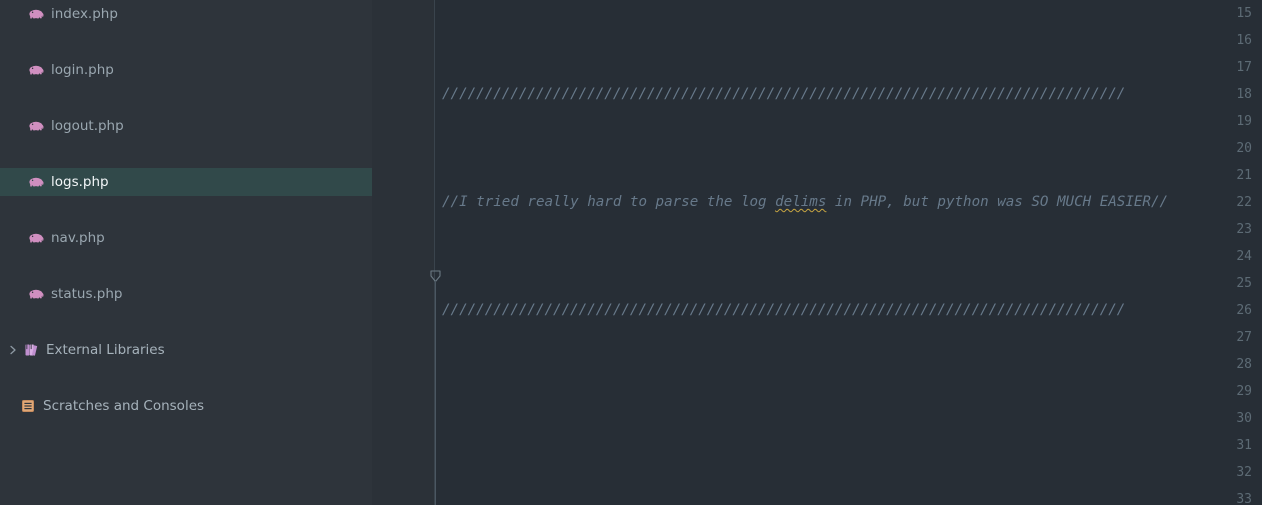  Describe the element at coordinates (997, 202) in the screenshot. I see `comment-text-rest: in PHP, but python was SO MUCH EASIER//` at that location.